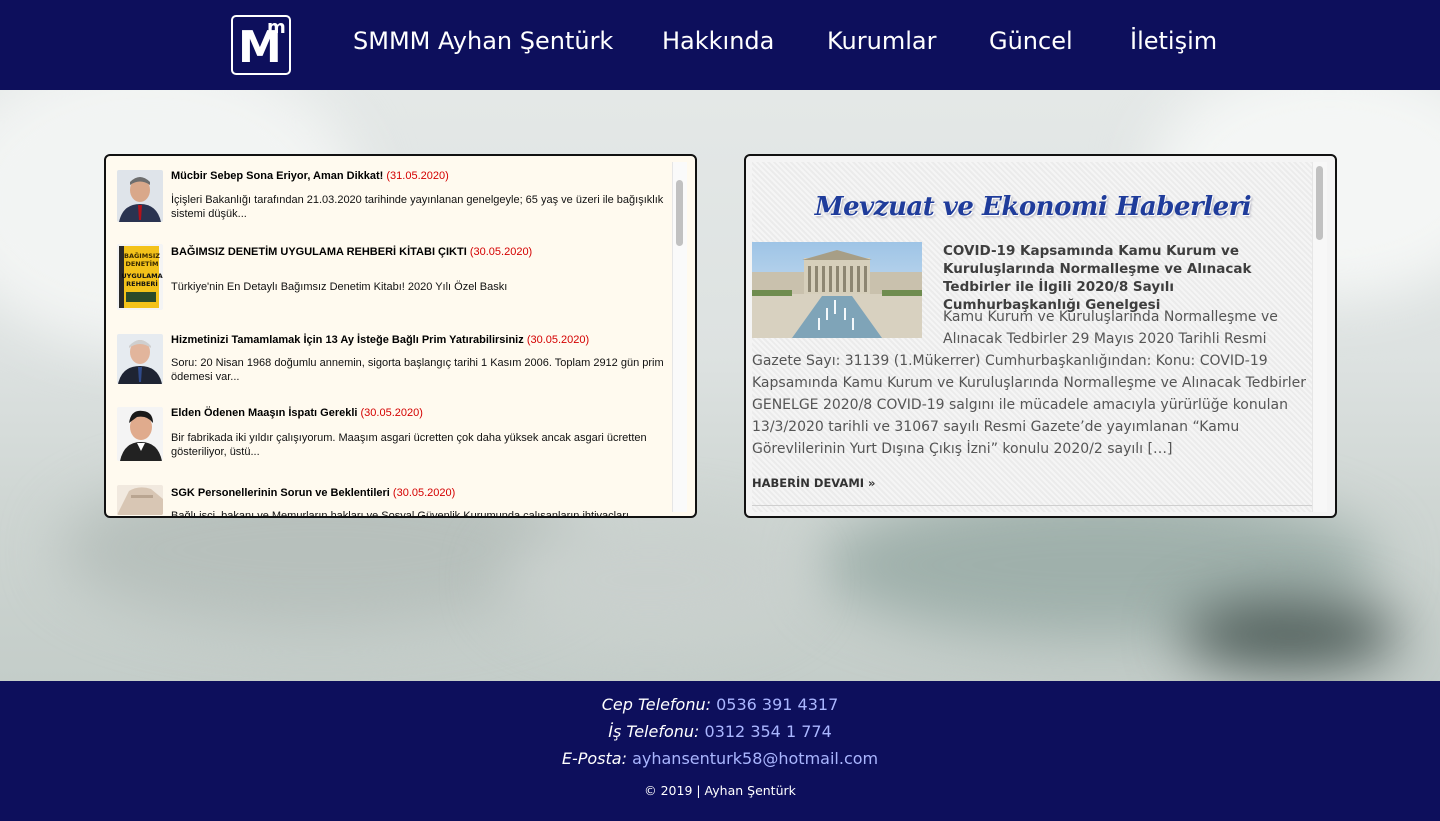 The image size is (1440, 821). I want to click on work-phone-label: İş Telefonu:, so click(654, 731).